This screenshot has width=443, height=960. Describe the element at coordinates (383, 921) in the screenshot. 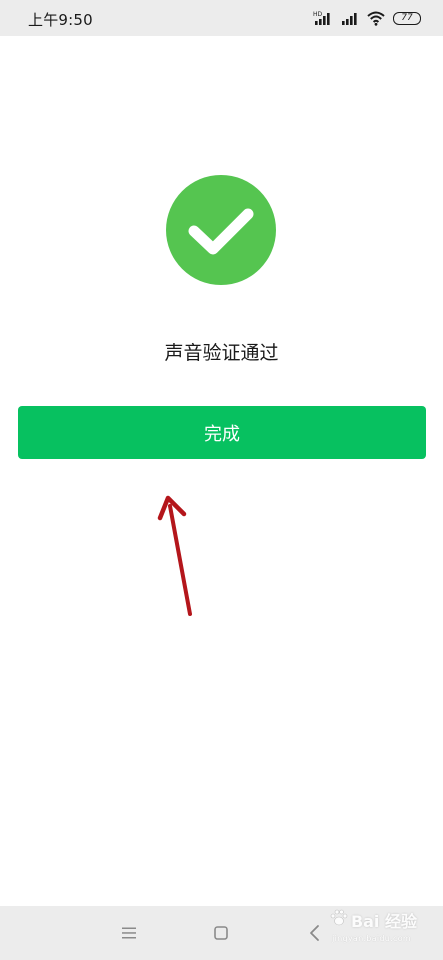

I see `watermark-text: Bai 经验` at that location.